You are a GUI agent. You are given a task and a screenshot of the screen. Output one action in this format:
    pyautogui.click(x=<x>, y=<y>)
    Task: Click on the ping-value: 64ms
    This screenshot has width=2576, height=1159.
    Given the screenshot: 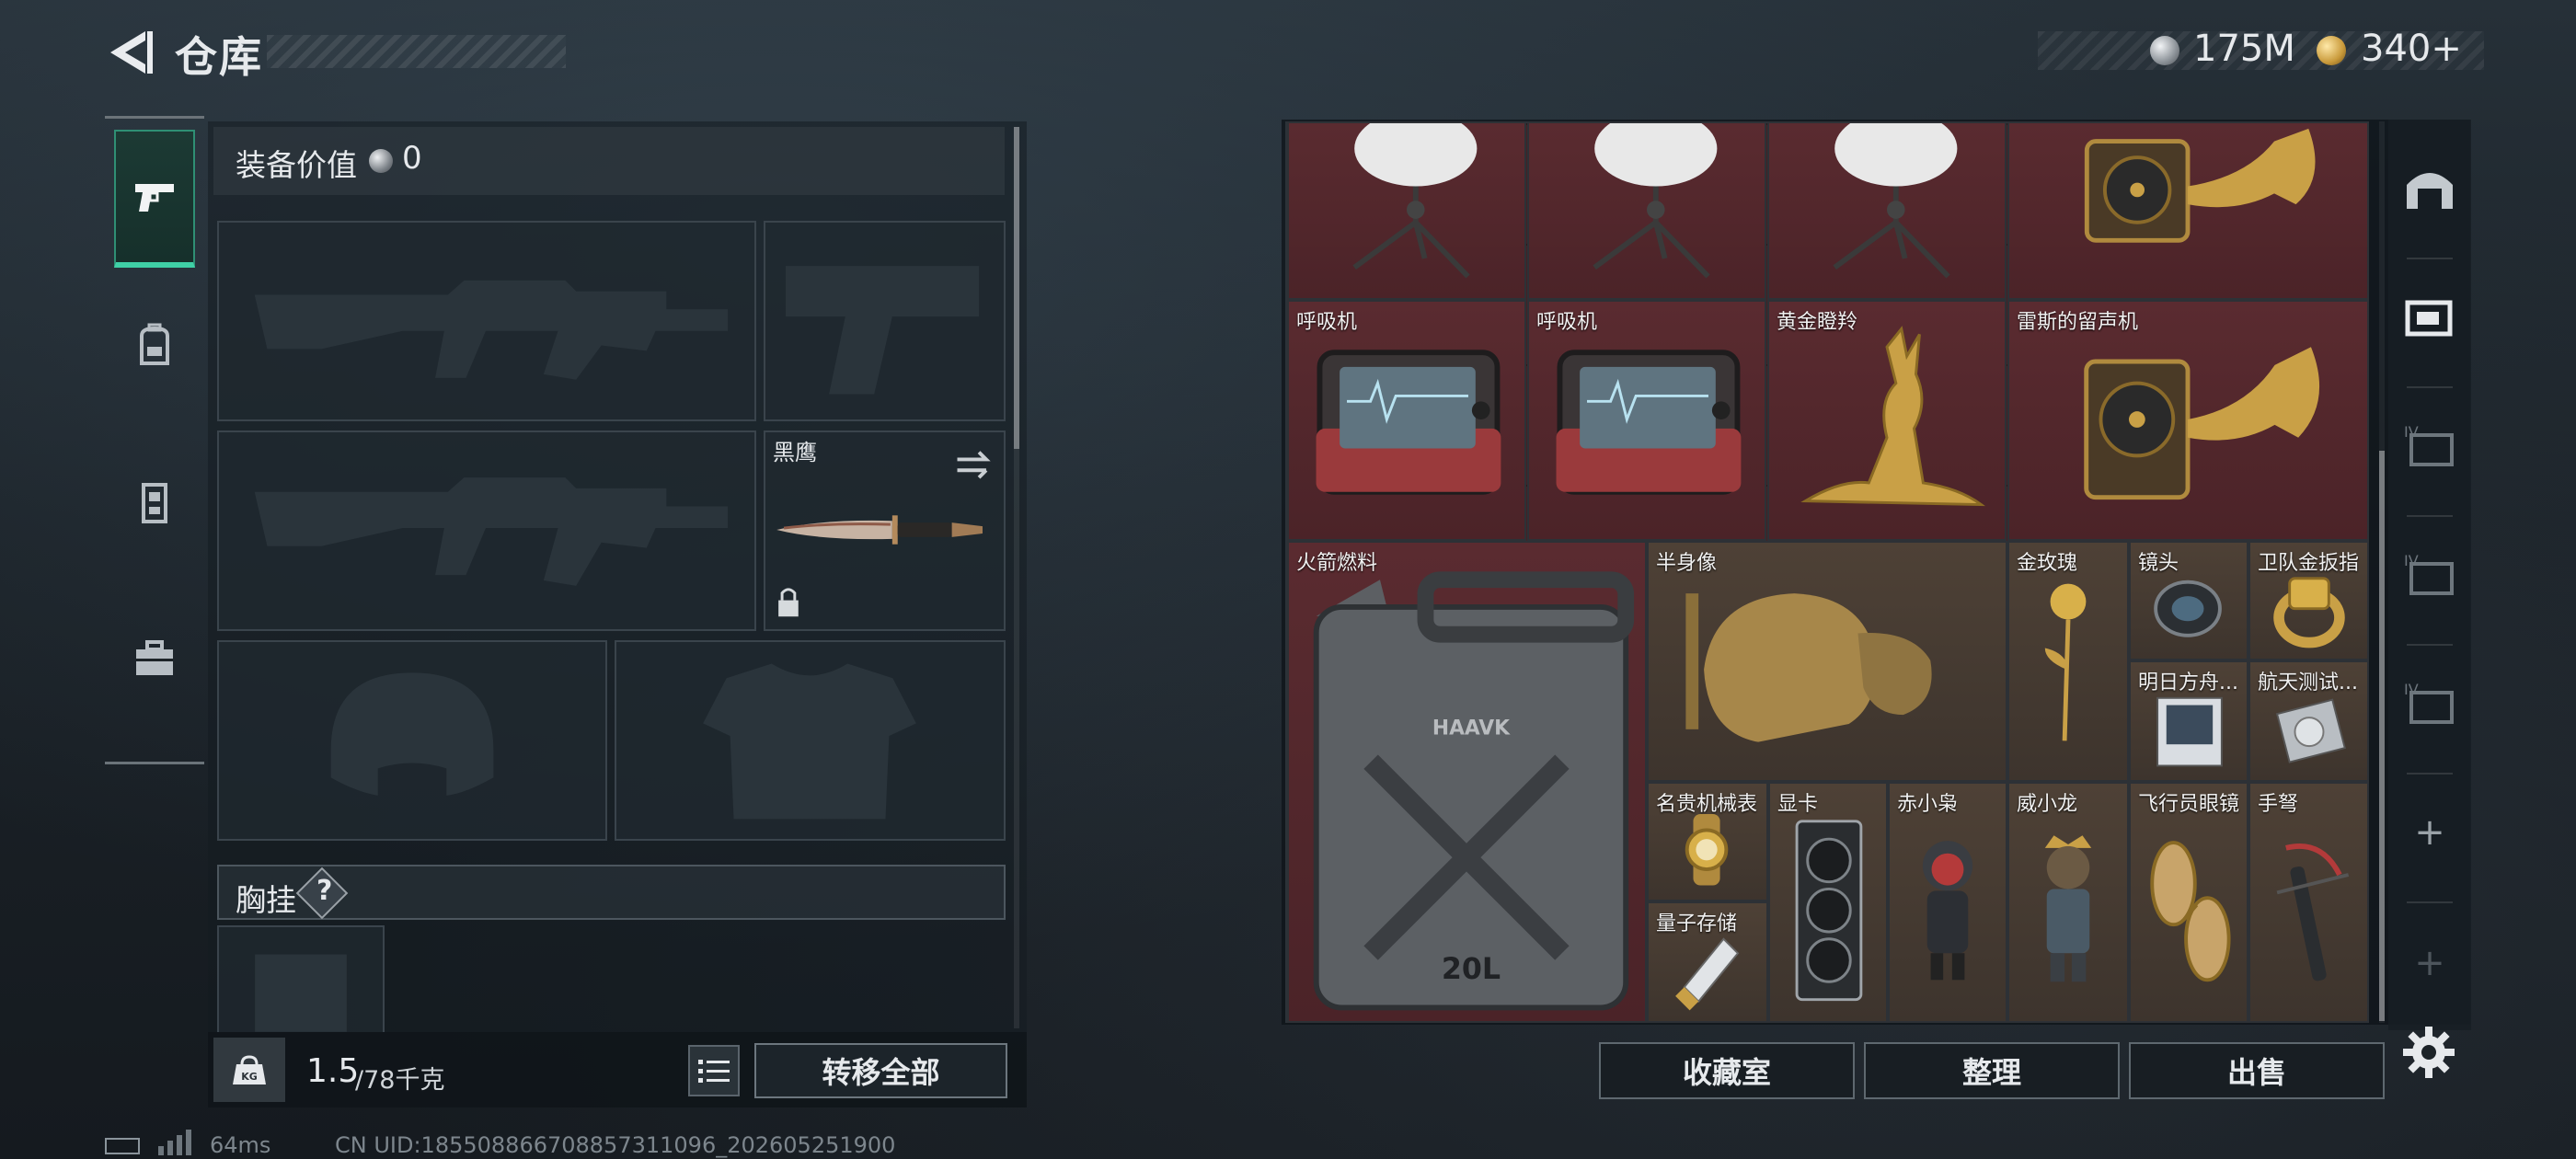 What is the action you would take?
    pyautogui.click(x=241, y=1145)
    